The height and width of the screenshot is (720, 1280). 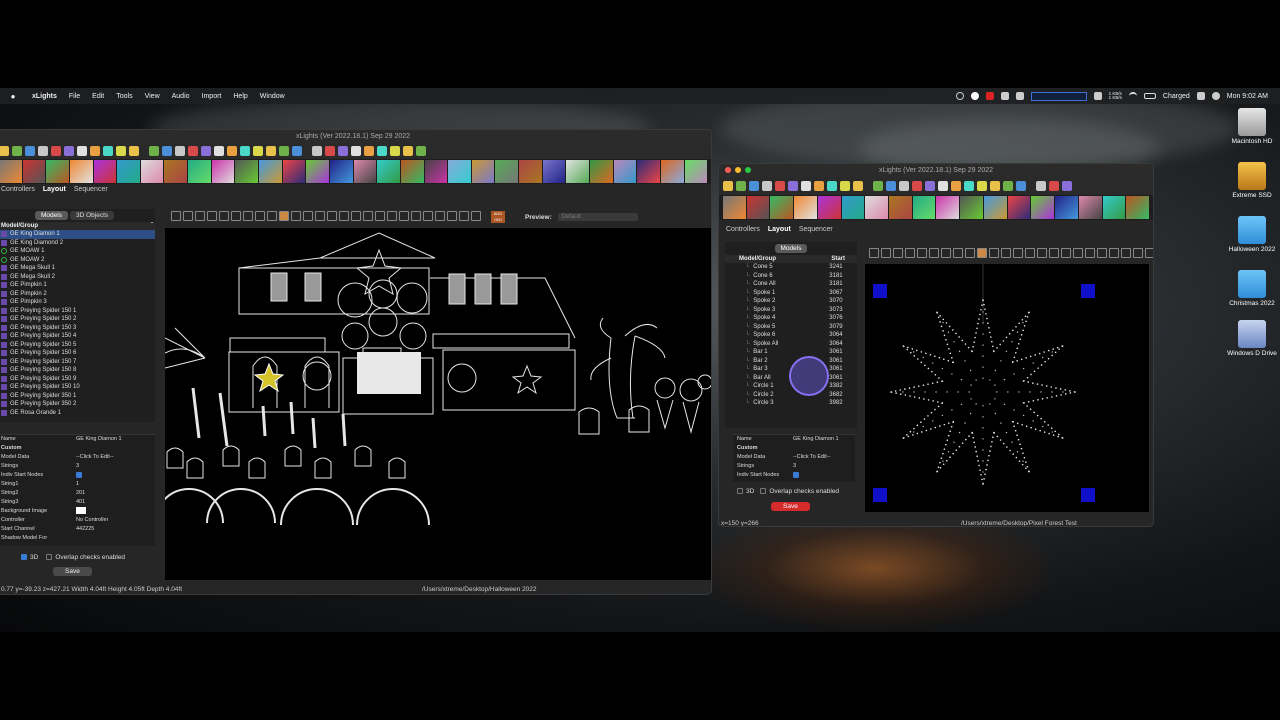 What do you see at coordinates (78, 466) in the screenshot?
I see `property-row: Strings 3` at bounding box center [78, 466].